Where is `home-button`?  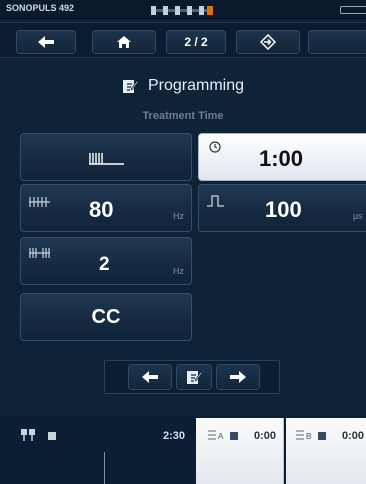
home-button is located at coordinates (124, 42).